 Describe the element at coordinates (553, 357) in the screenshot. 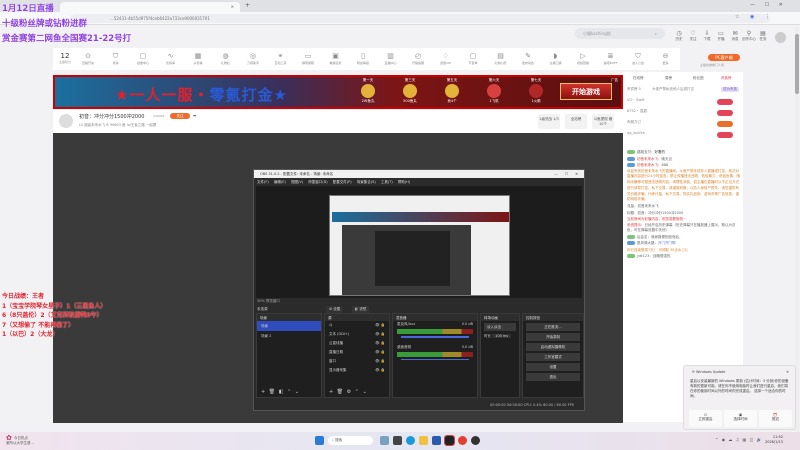

I see `studio-mode-button: 工作室模式` at that location.